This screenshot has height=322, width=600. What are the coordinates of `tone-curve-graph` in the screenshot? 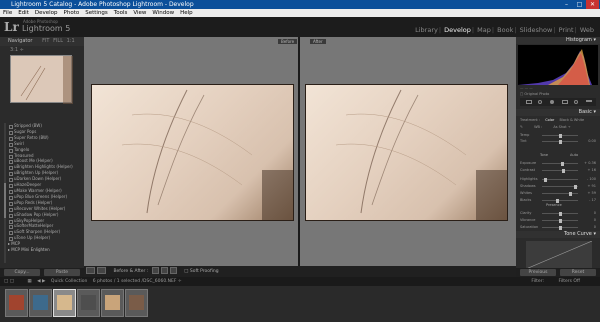 It's located at (559, 255).